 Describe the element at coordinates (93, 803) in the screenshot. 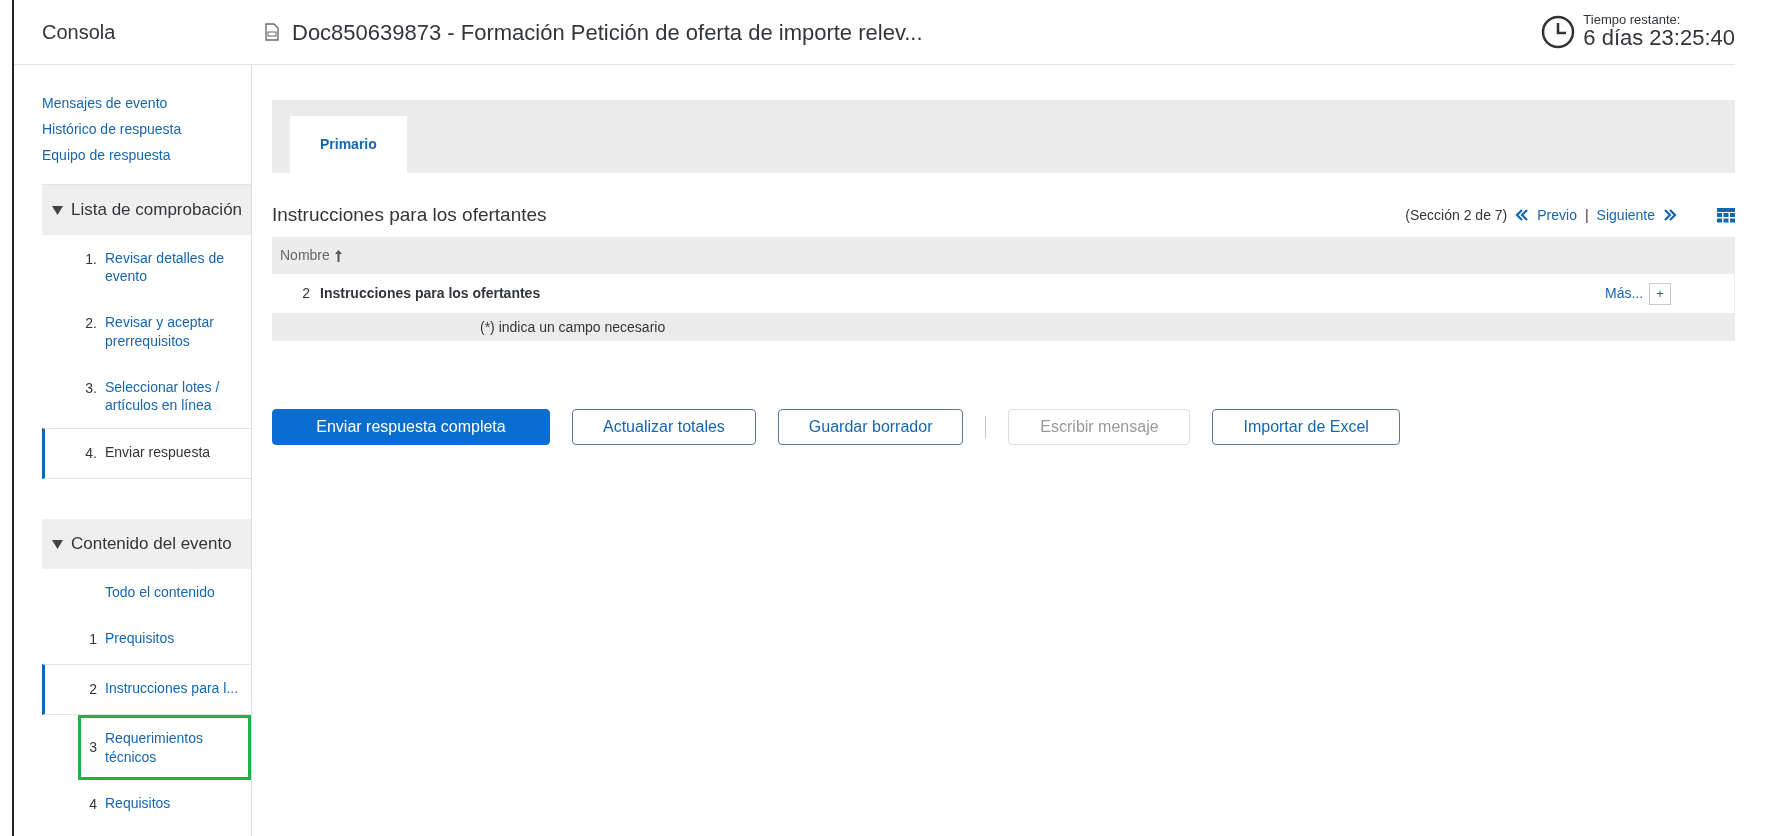

I see `item-number: 4` at that location.